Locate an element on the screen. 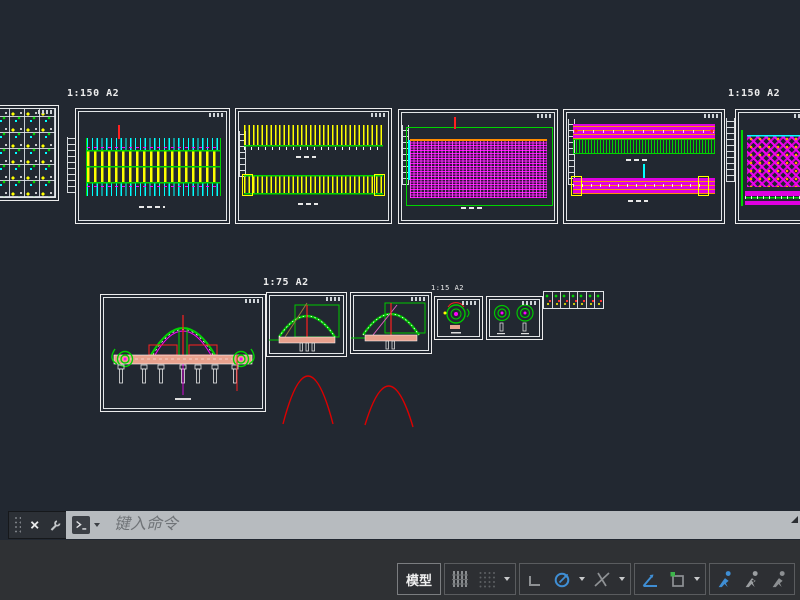  grid-snap-group is located at coordinates (480, 579).